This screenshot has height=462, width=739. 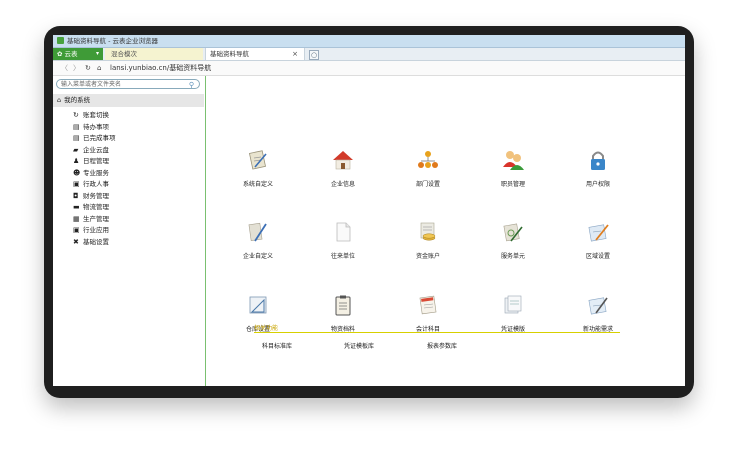 I want to click on app-icon: ▣, so click(x=76, y=230).